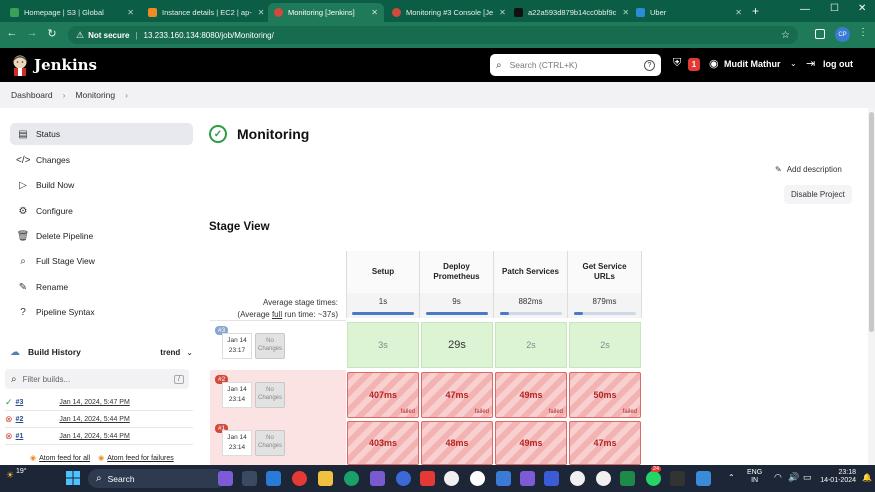 This screenshot has height=492, width=875. I want to click on breadcrumb-dashboard: Dashboard, so click(32, 95).